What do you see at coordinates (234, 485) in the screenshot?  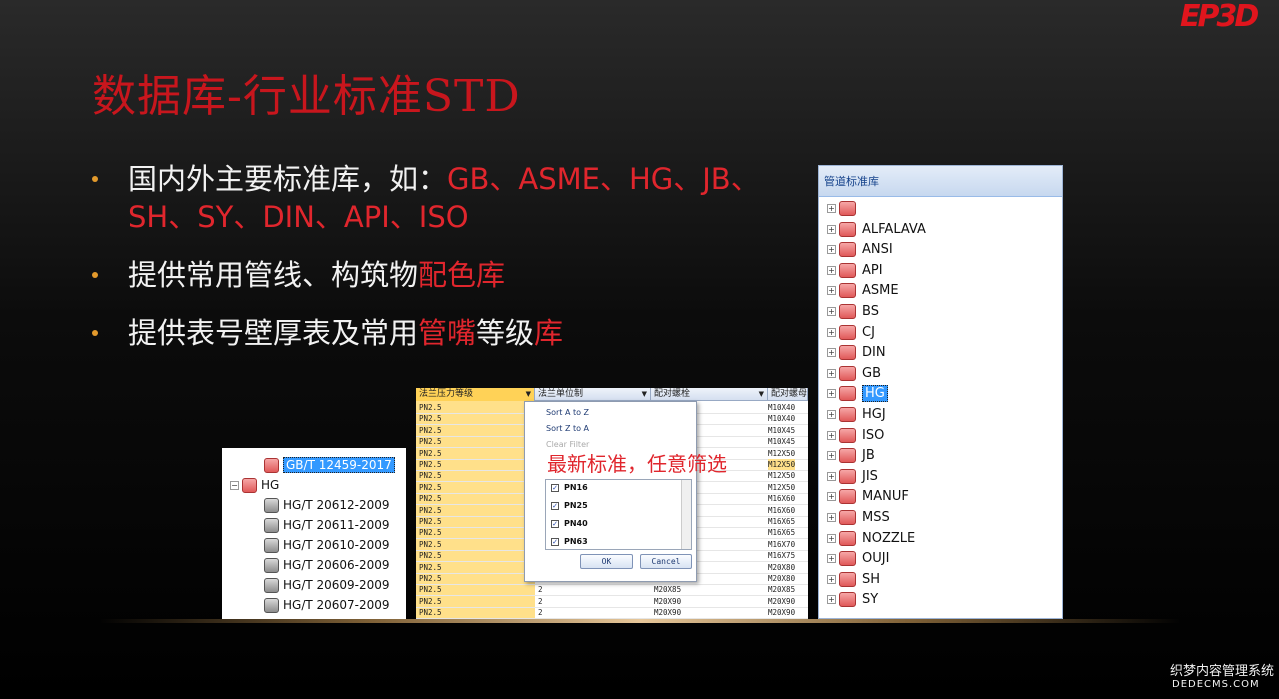 I see `collapse-icon: −` at bounding box center [234, 485].